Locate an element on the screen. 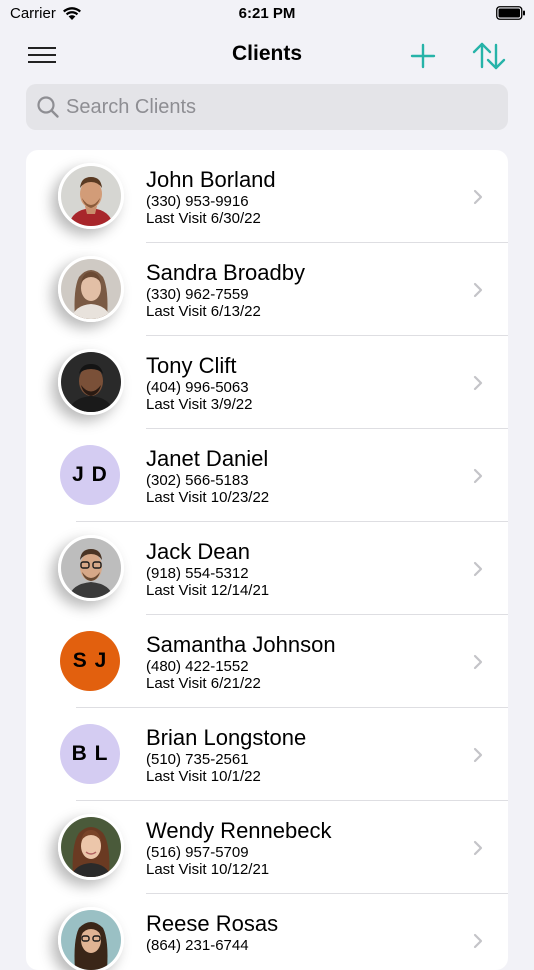 The height and width of the screenshot is (970, 534). client-name: Tony Clift is located at coordinates (191, 365).